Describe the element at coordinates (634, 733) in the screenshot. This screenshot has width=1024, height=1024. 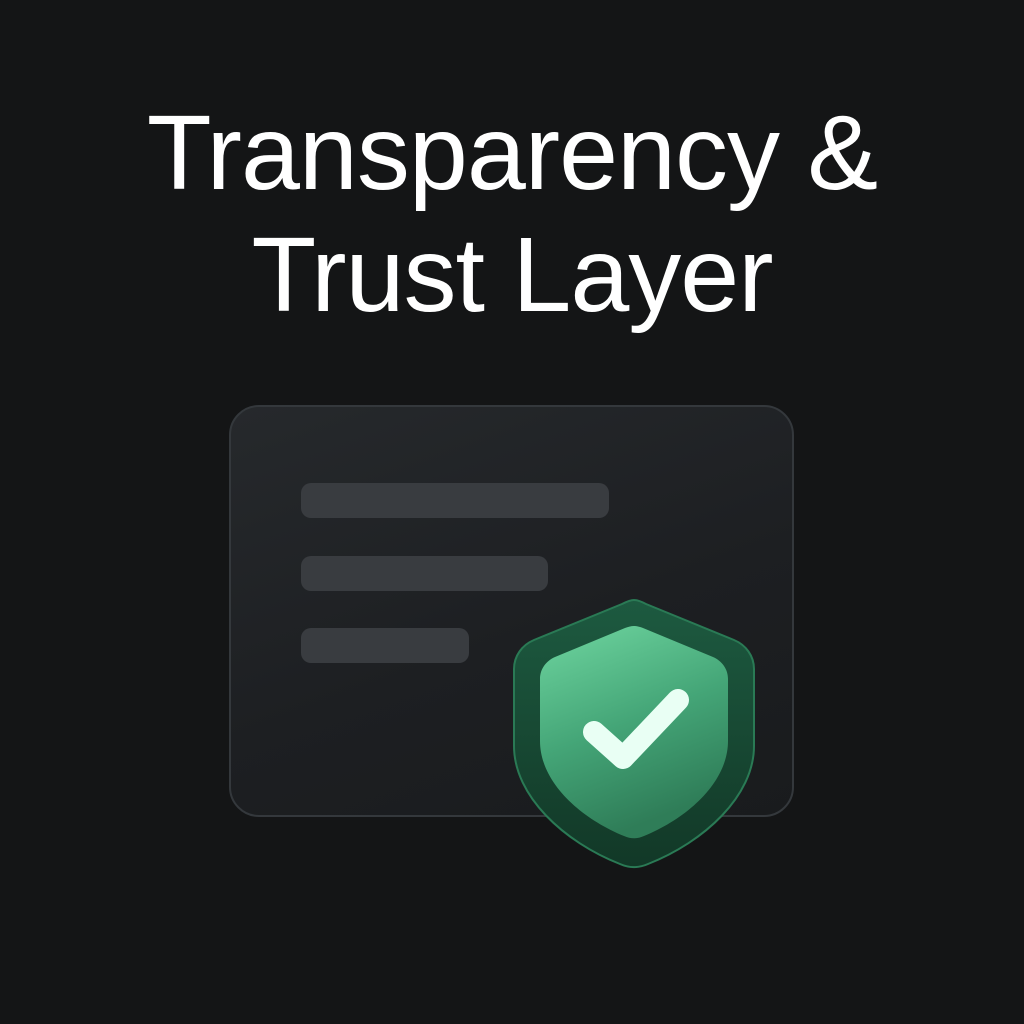
I see `shield-check-icon` at that location.